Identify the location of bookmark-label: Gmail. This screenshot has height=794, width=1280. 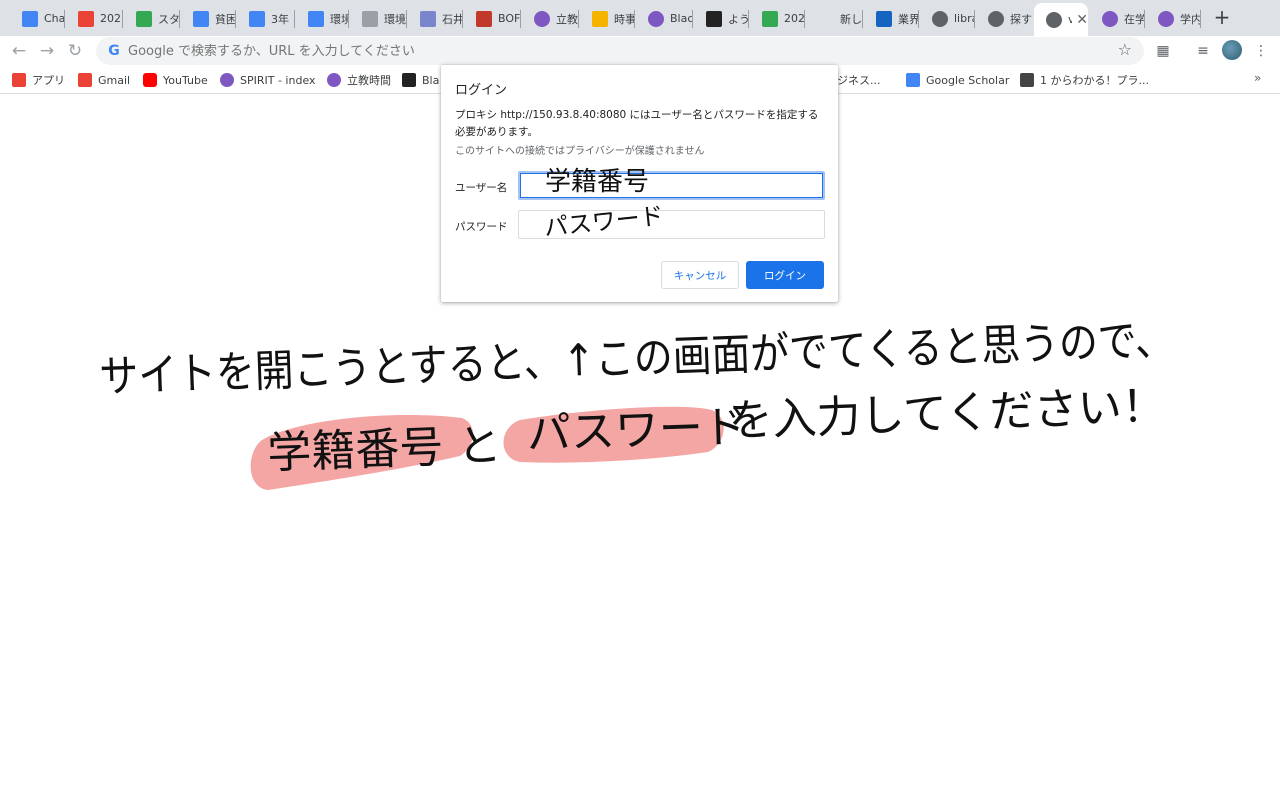
(114, 80).